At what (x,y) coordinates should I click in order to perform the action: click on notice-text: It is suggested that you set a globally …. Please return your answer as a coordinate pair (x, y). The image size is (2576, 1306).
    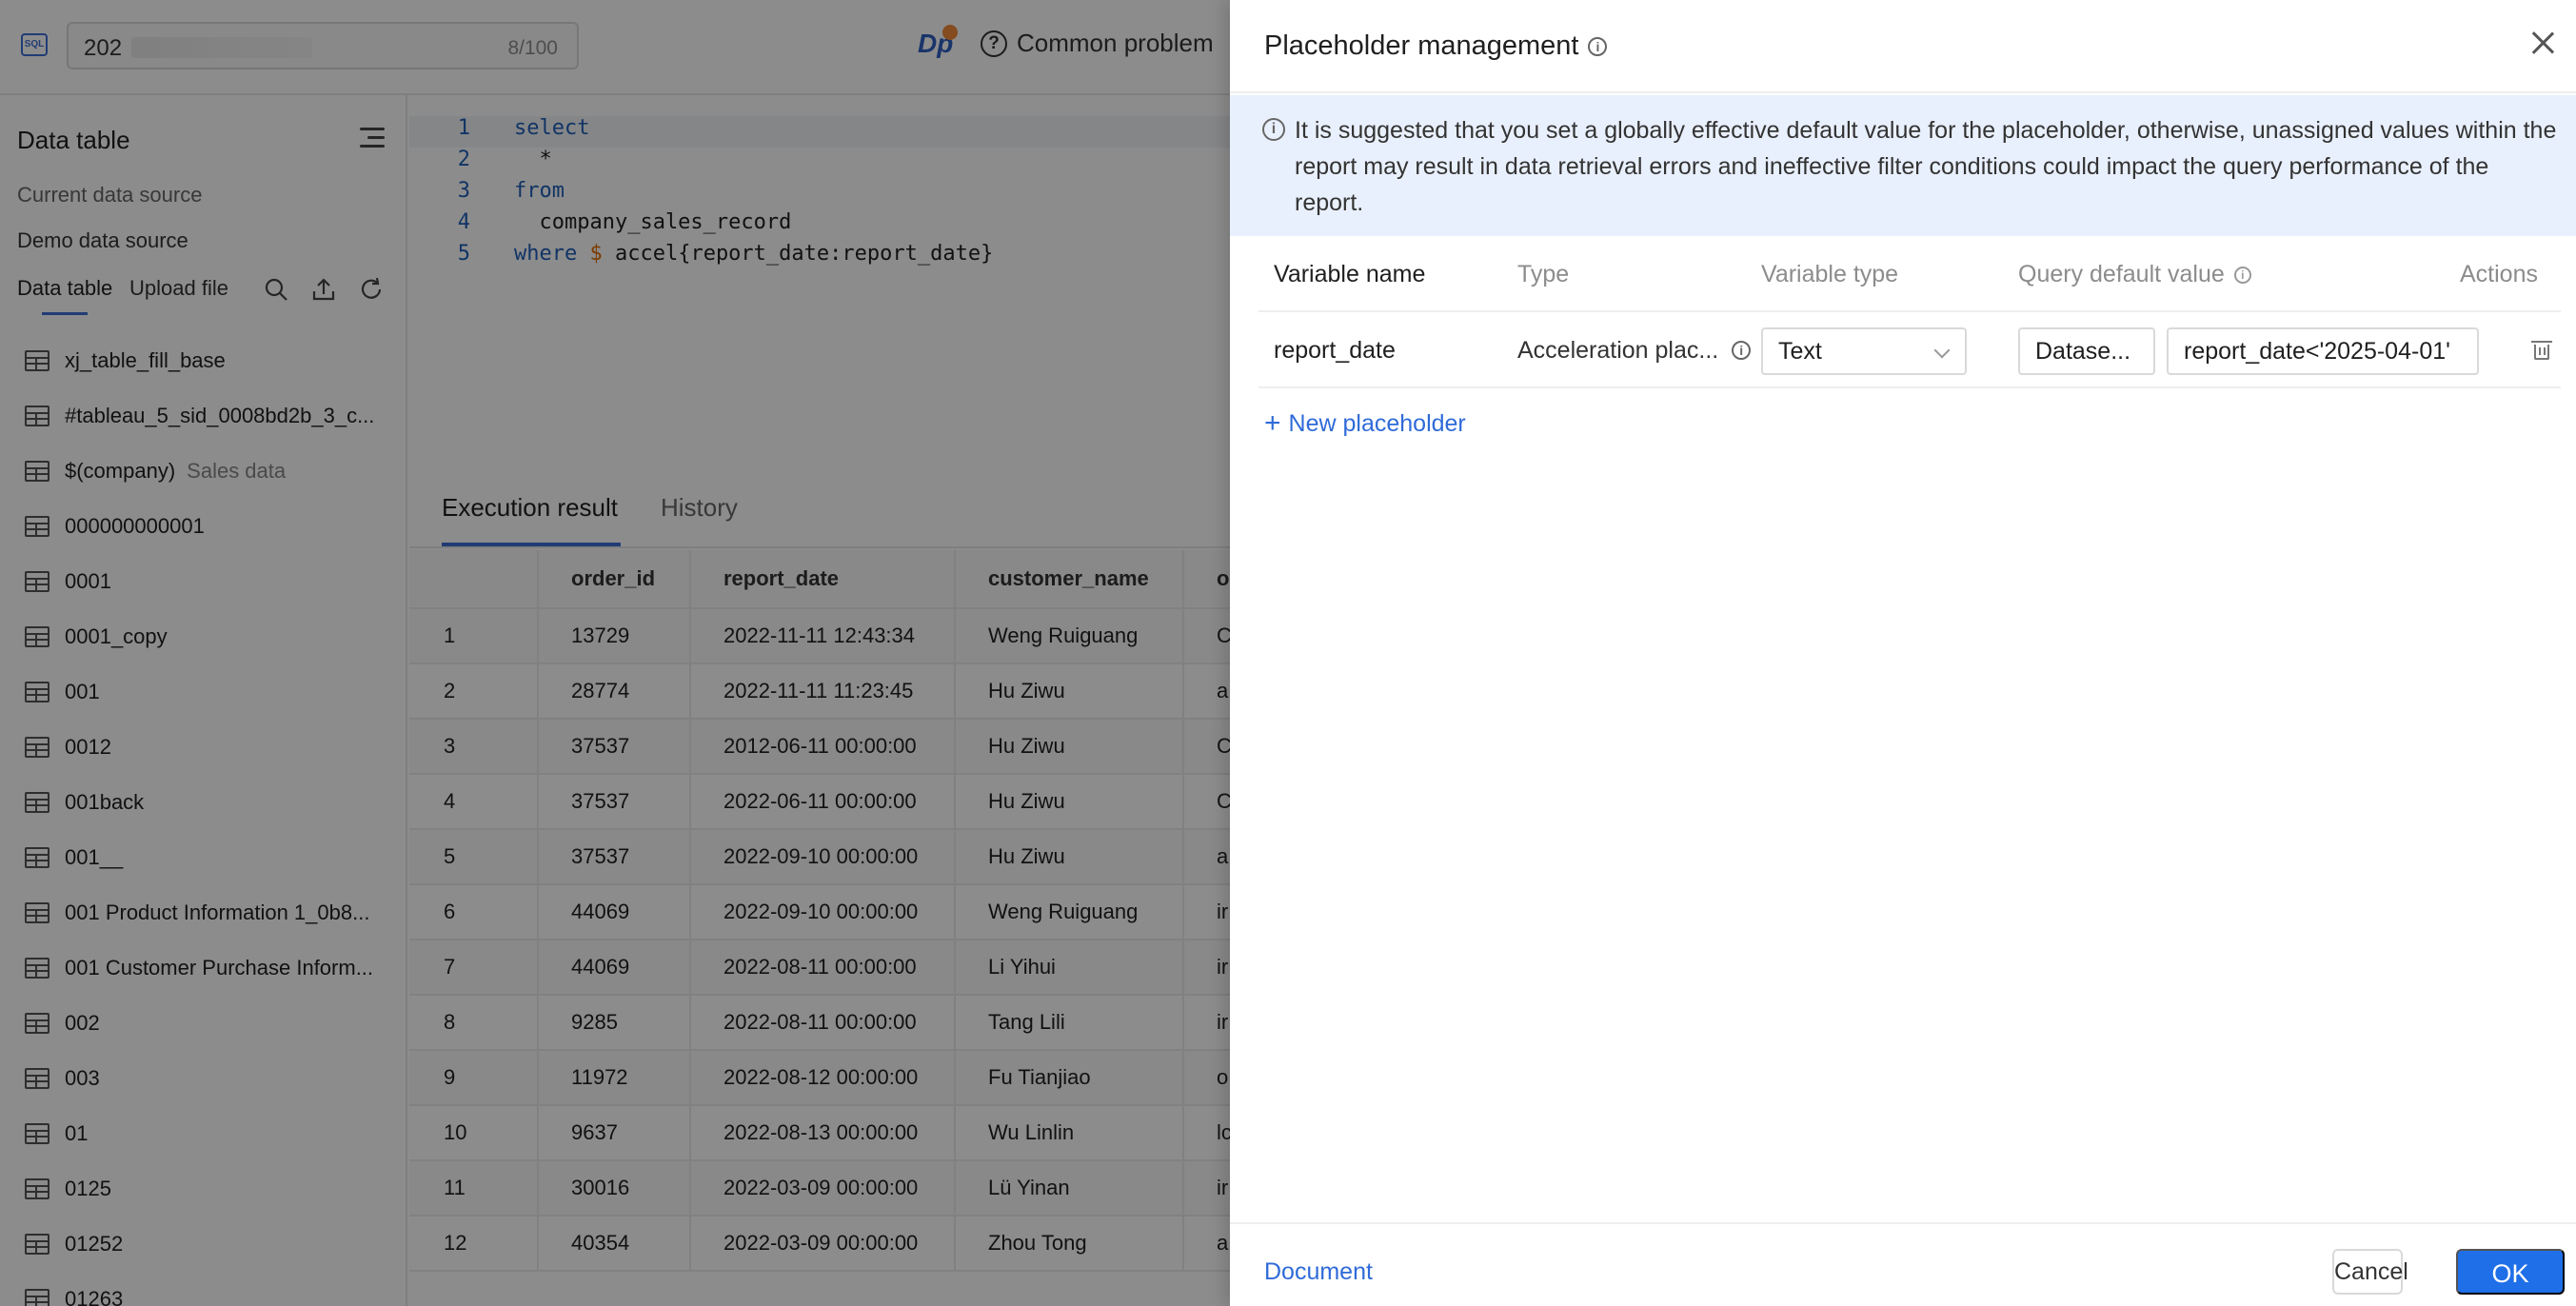
    Looking at the image, I should click on (1926, 166).